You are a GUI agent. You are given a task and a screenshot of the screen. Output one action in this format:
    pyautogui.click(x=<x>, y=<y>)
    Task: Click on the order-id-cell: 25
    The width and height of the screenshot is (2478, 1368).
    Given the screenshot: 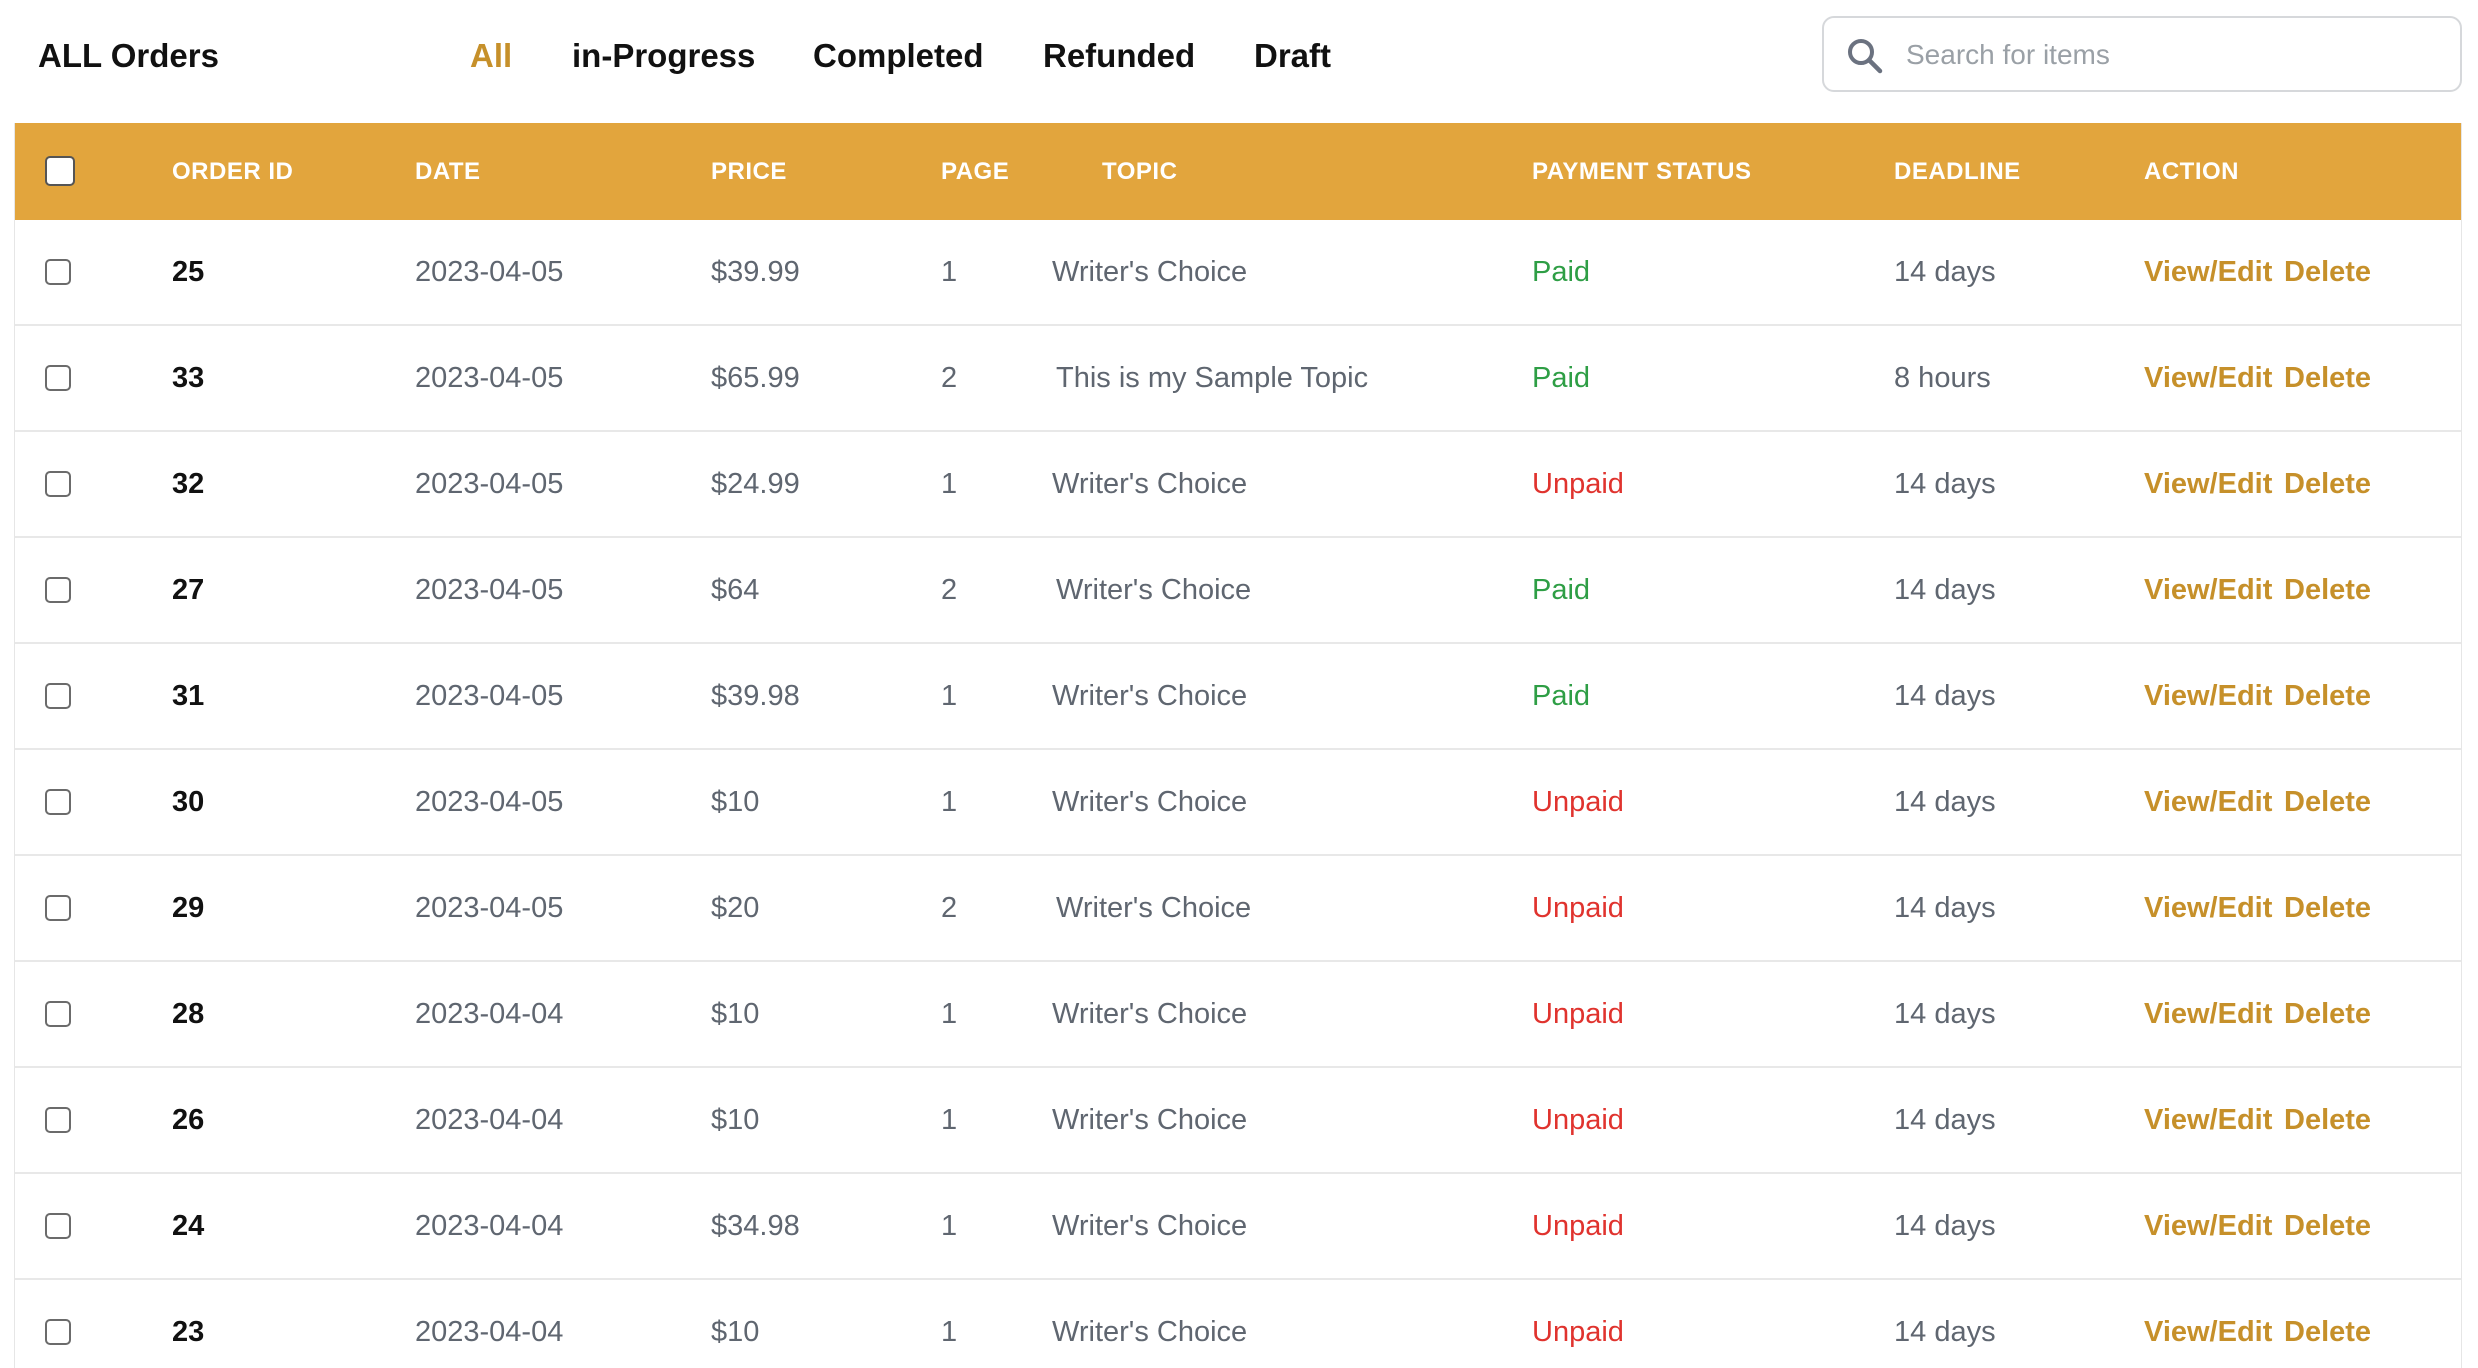 What is the action you would take?
    pyautogui.click(x=188, y=272)
    